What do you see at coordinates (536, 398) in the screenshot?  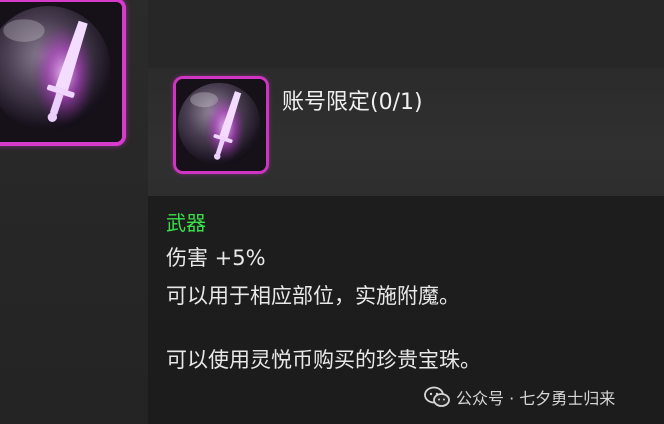 I see `watermark-text: 公众号 · 七夕勇士归来` at bounding box center [536, 398].